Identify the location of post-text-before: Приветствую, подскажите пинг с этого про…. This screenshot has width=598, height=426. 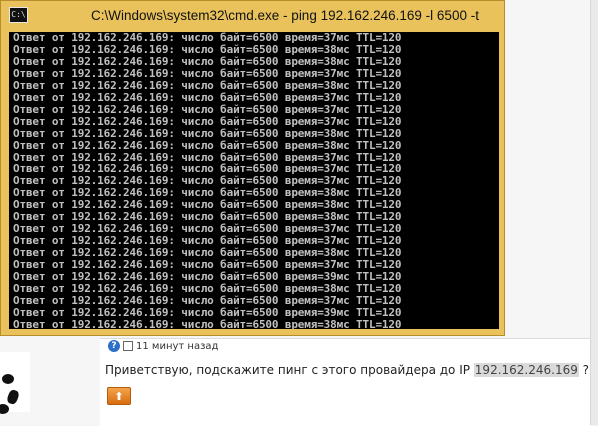
(289, 370).